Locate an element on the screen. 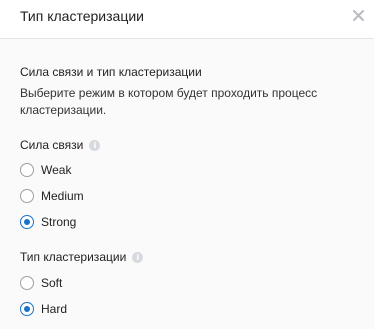 Image resolution: width=374 pixels, height=329 pixels. close-icon is located at coordinates (358, 15).